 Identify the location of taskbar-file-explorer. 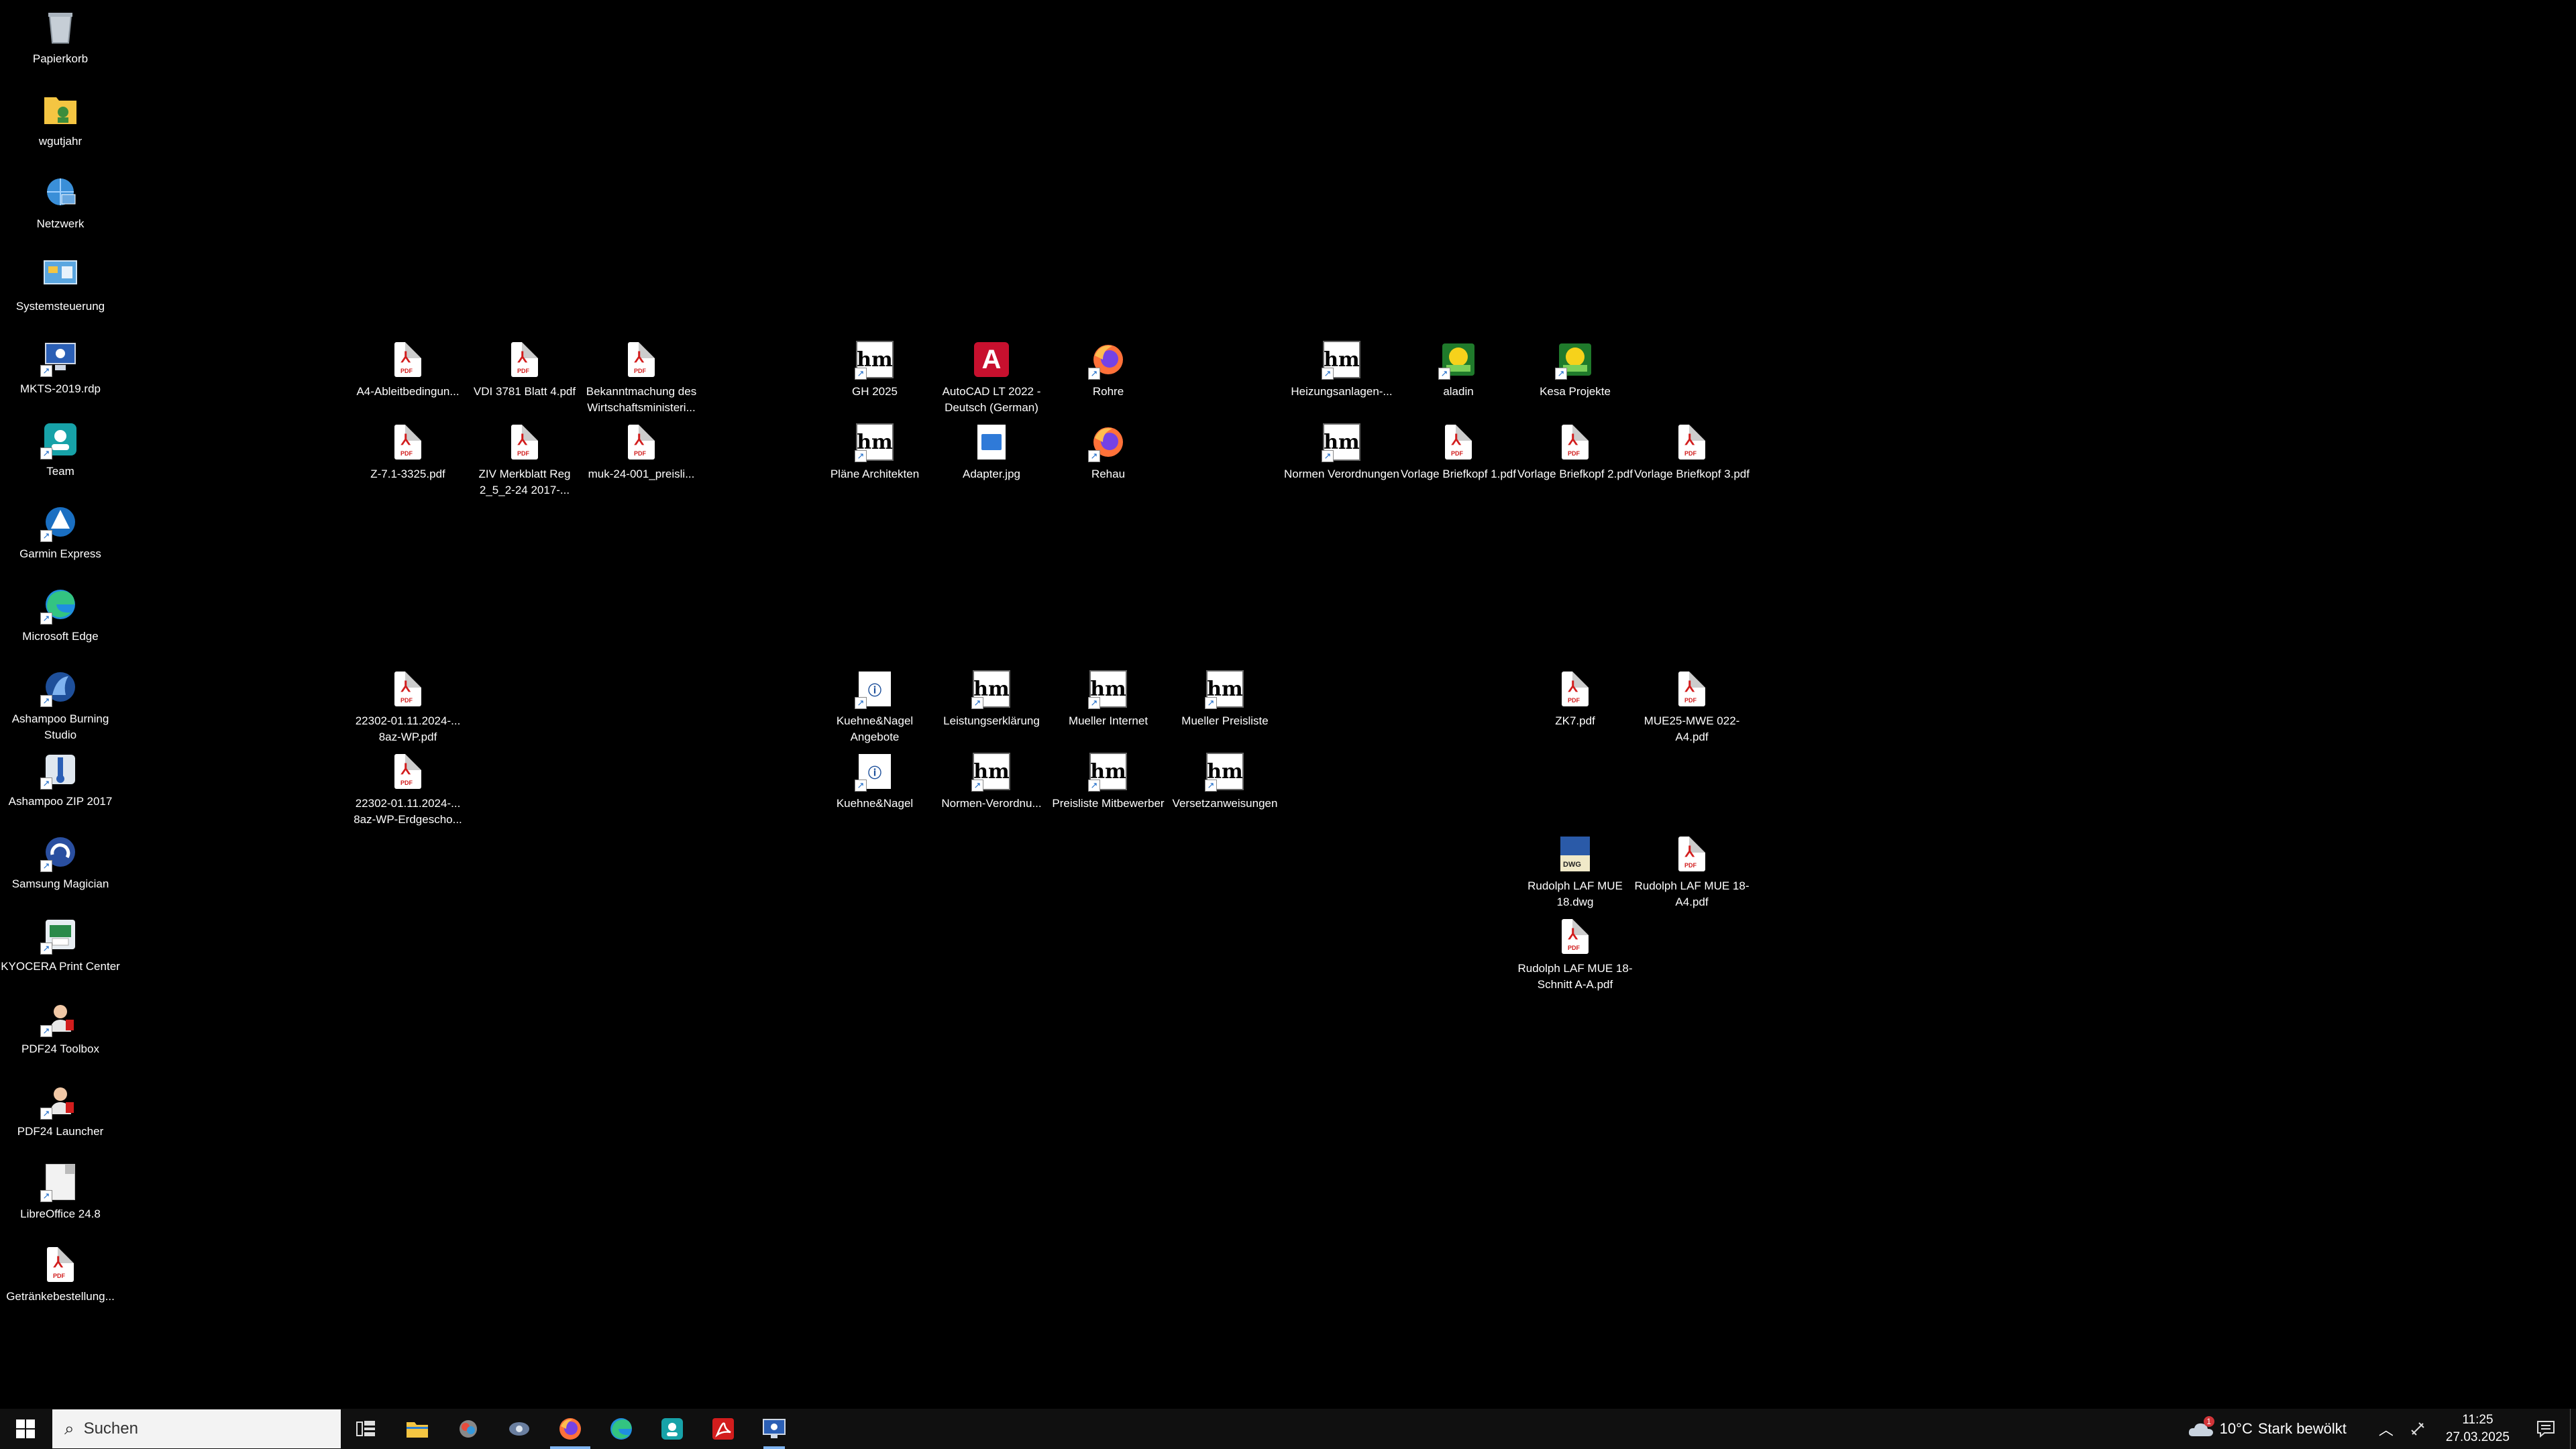
(417, 1429).